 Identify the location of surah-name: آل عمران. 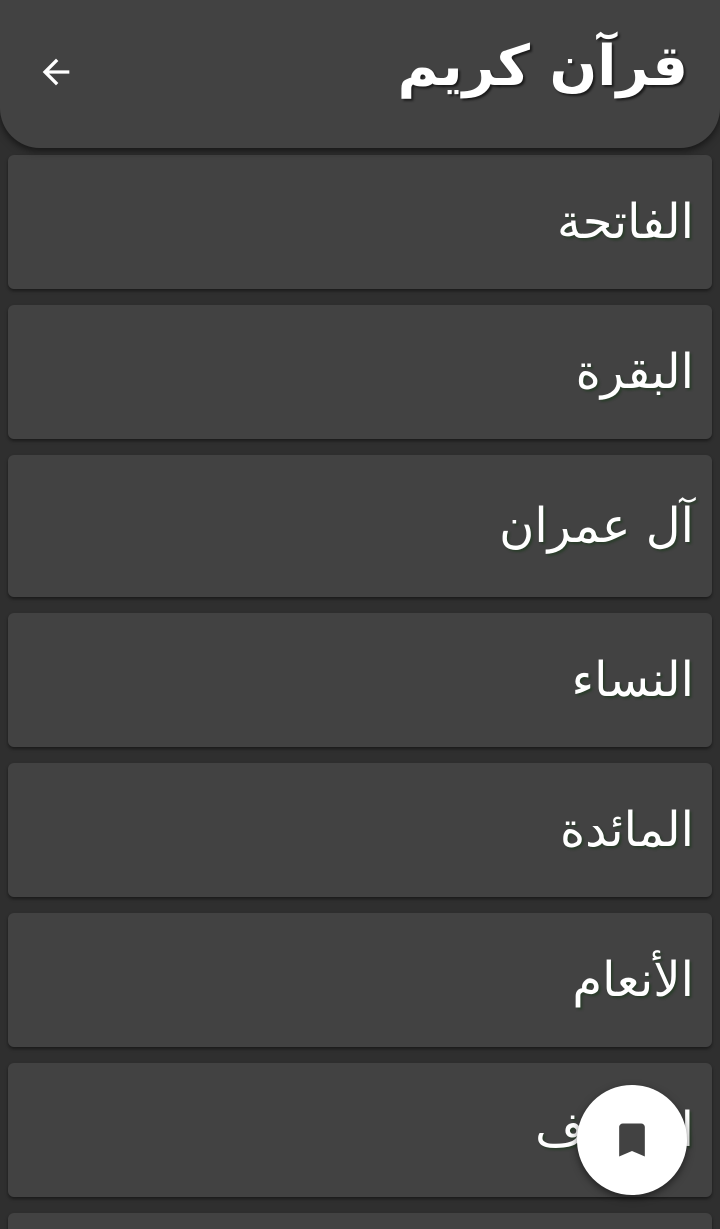
(596, 526).